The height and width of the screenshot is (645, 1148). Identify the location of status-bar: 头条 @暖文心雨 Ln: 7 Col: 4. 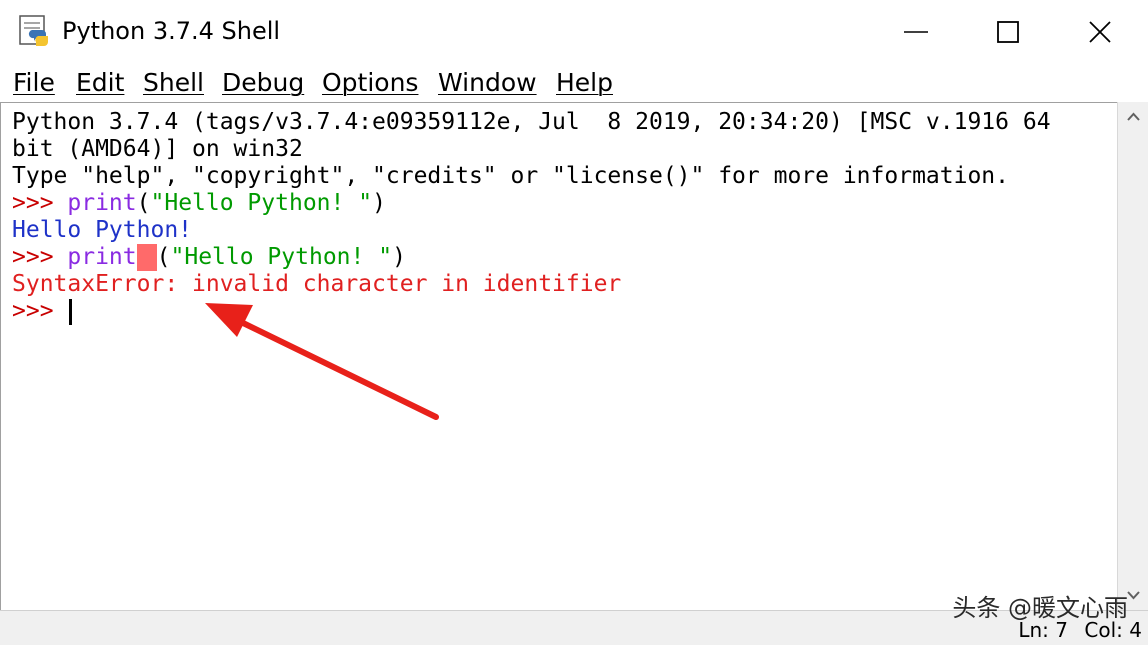
(574, 619).